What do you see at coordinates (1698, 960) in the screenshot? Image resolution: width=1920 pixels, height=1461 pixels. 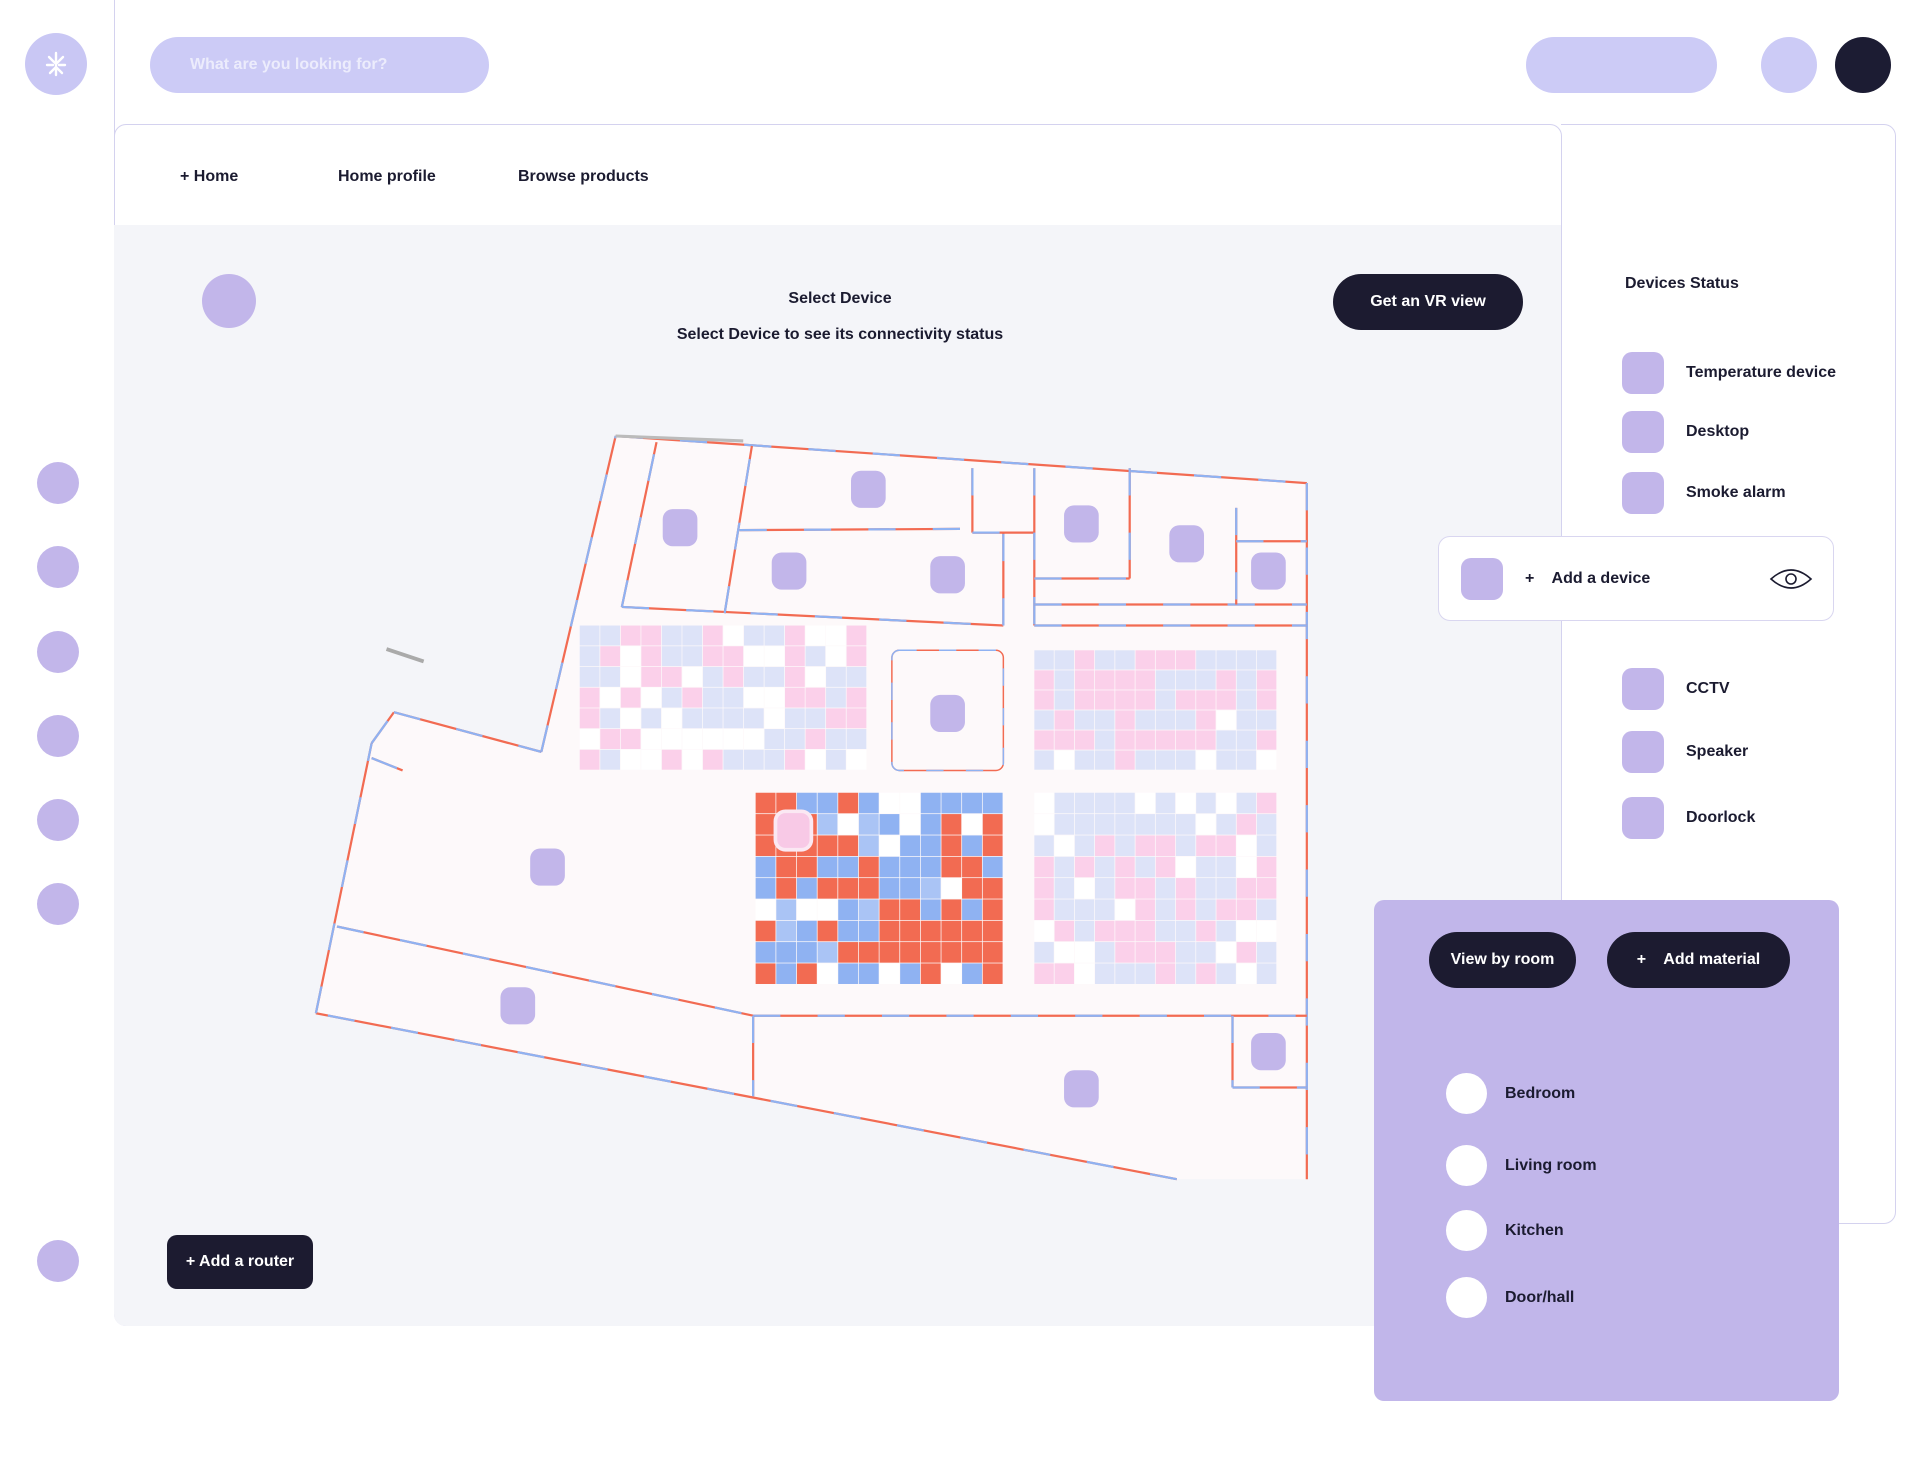 I see `add-material-button: + Add material` at bounding box center [1698, 960].